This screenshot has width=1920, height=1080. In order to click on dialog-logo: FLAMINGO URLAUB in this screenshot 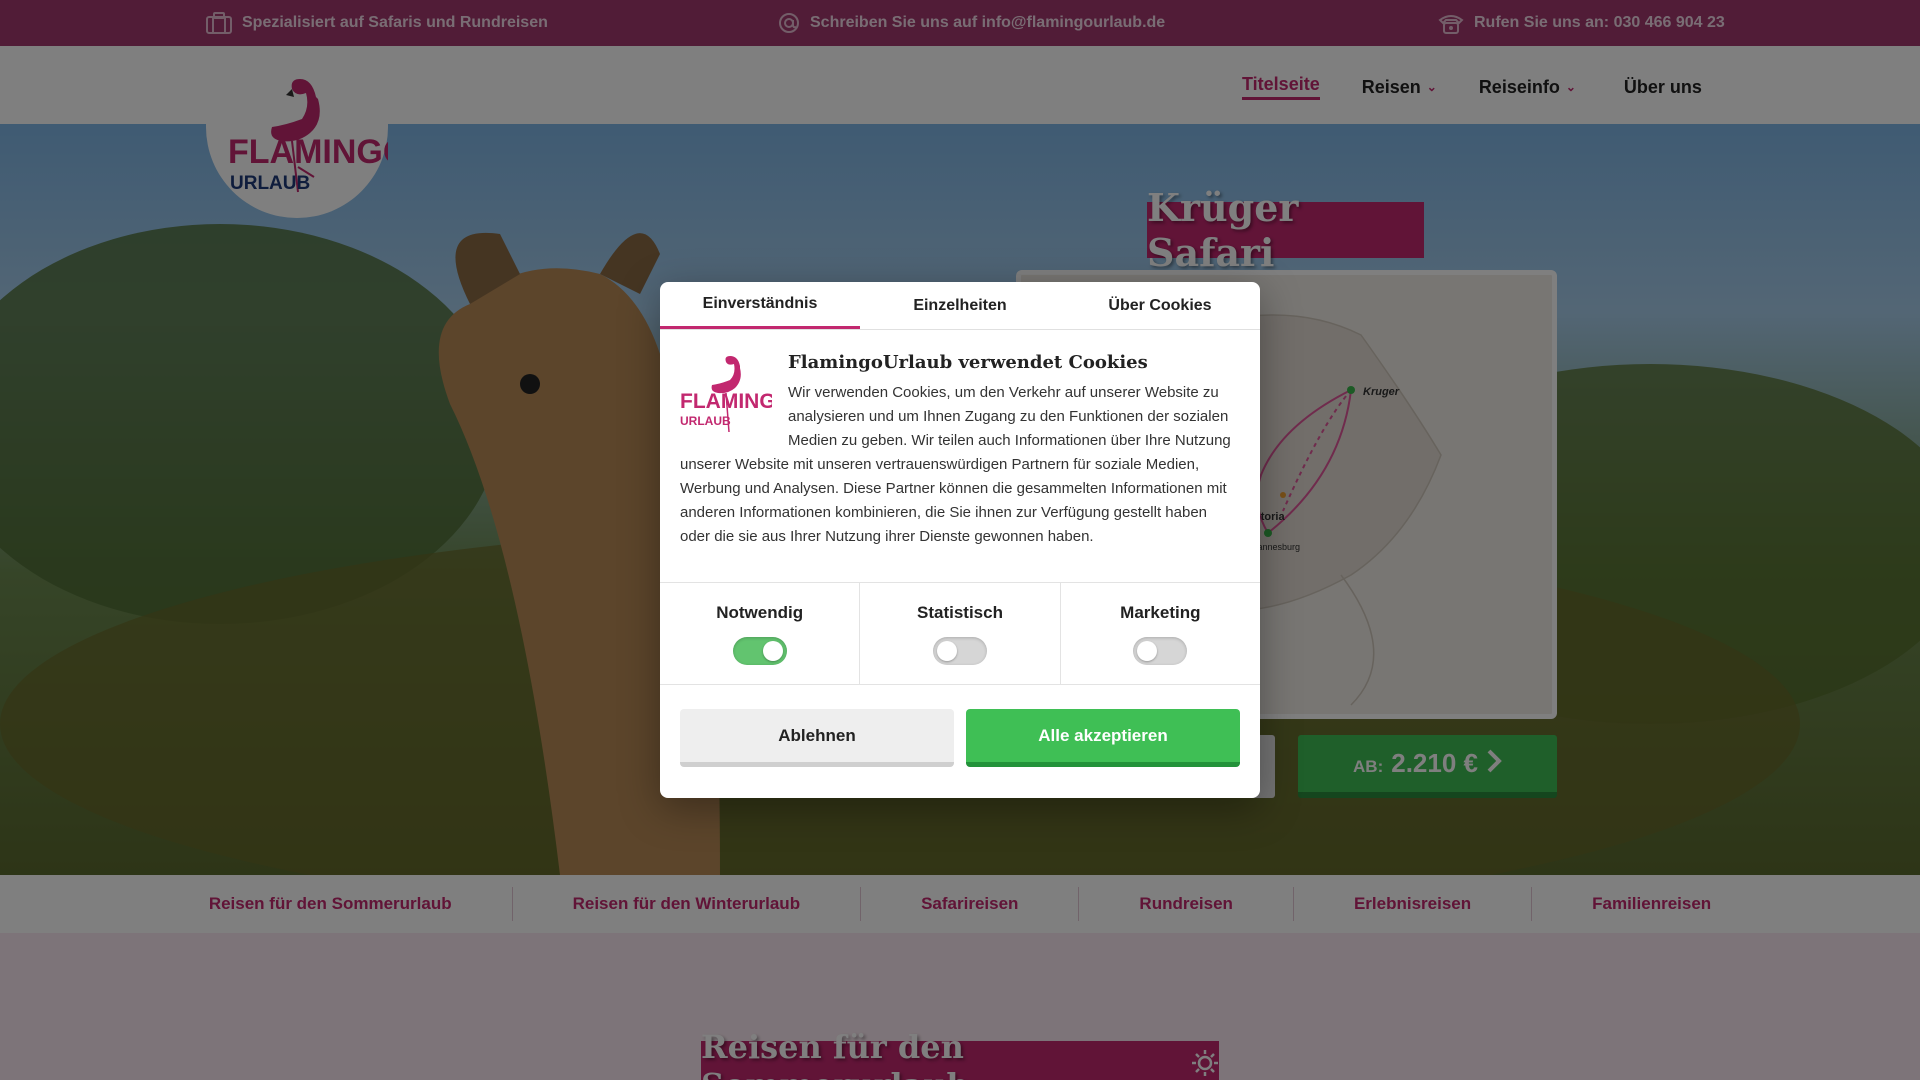, I will do `click(736, 395)`.